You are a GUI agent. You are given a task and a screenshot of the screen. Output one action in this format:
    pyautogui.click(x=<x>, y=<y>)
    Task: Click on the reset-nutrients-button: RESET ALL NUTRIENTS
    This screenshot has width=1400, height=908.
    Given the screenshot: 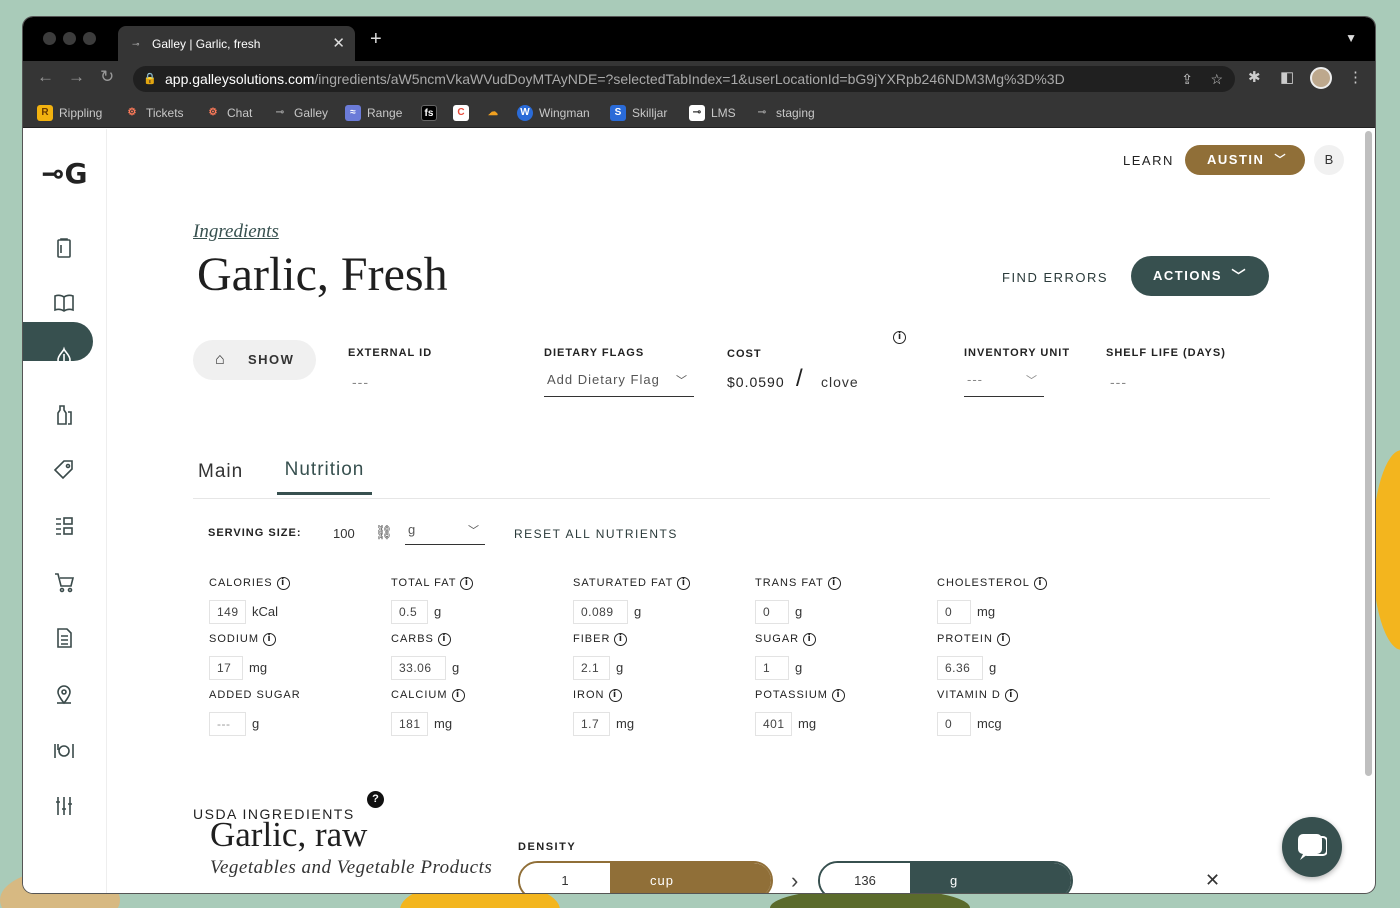 What is the action you would take?
    pyautogui.click(x=596, y=534)
    